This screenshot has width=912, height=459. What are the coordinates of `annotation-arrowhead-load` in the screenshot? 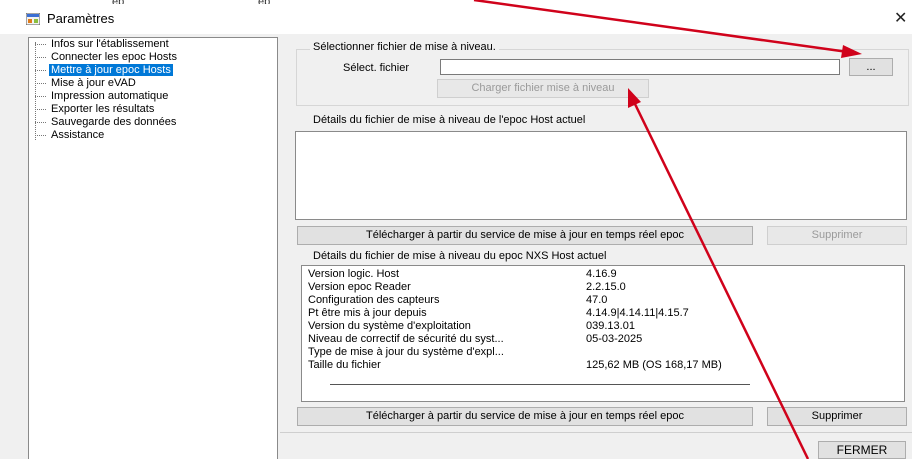 It's located at (634, 98).